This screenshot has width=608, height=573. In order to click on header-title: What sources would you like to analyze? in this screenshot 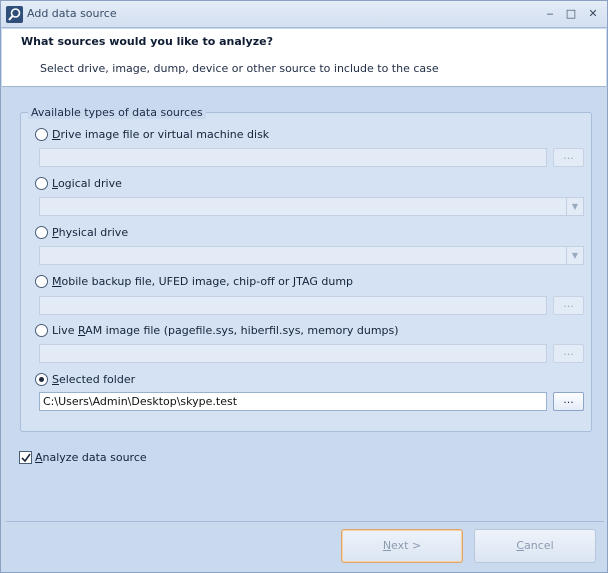, I will do `click(147, 41)`.